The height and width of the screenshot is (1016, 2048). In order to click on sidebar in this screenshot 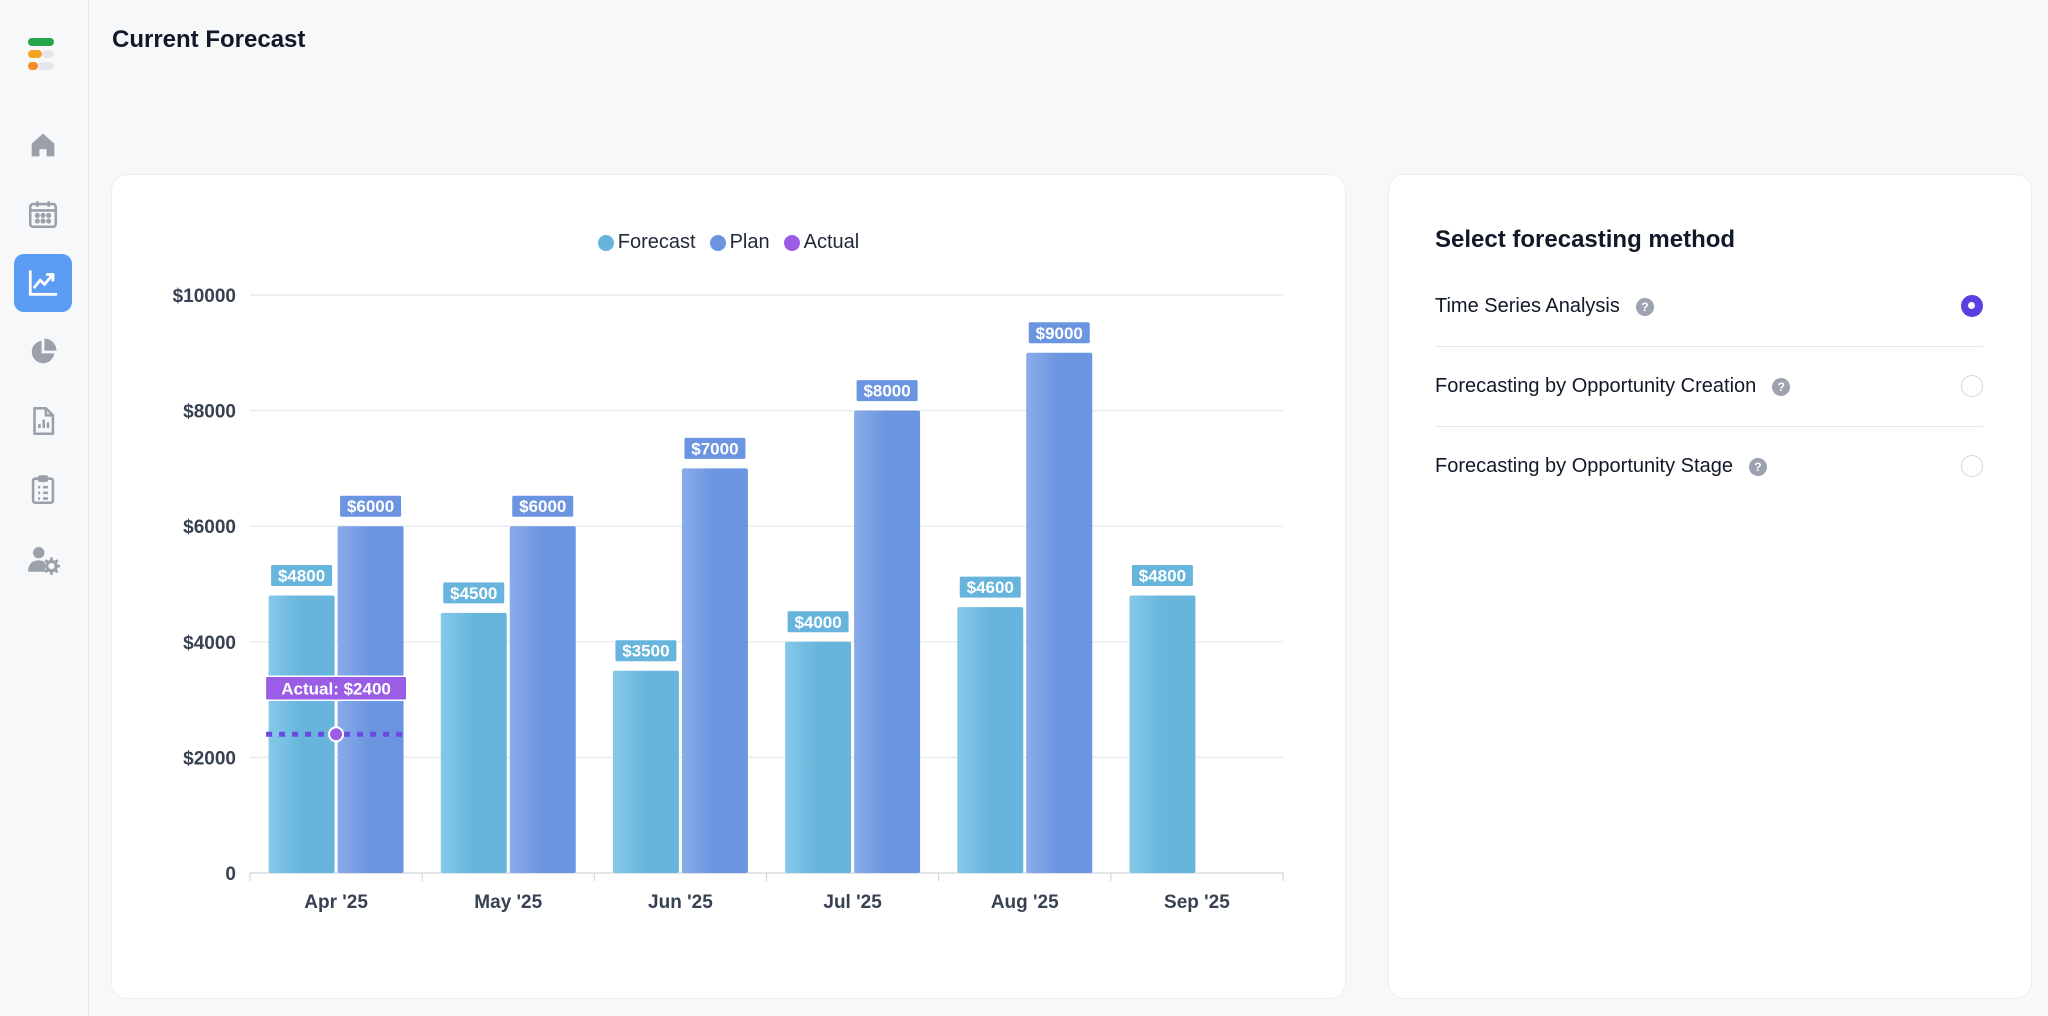, I will do `click(44, 508)`.